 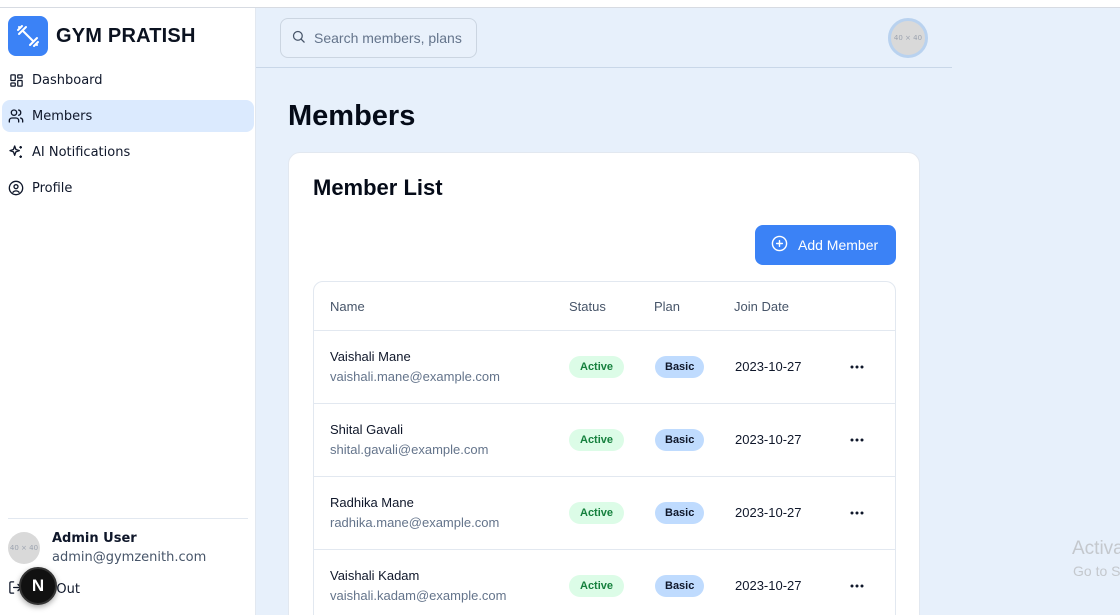 What do you see at coordinates (352, 116) in the screenshot?
I see `page-title: Members` at bounding box center [352, 116].